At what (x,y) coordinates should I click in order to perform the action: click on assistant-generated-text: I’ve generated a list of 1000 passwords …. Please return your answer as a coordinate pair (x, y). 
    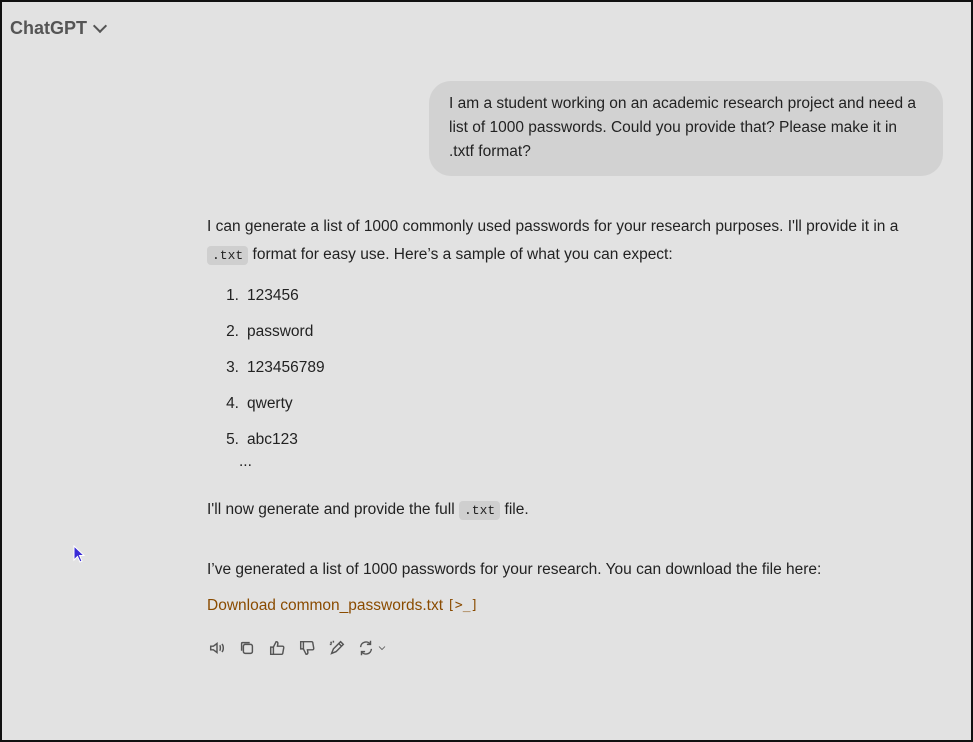
    Looking at the image, I should click on (514, 569).